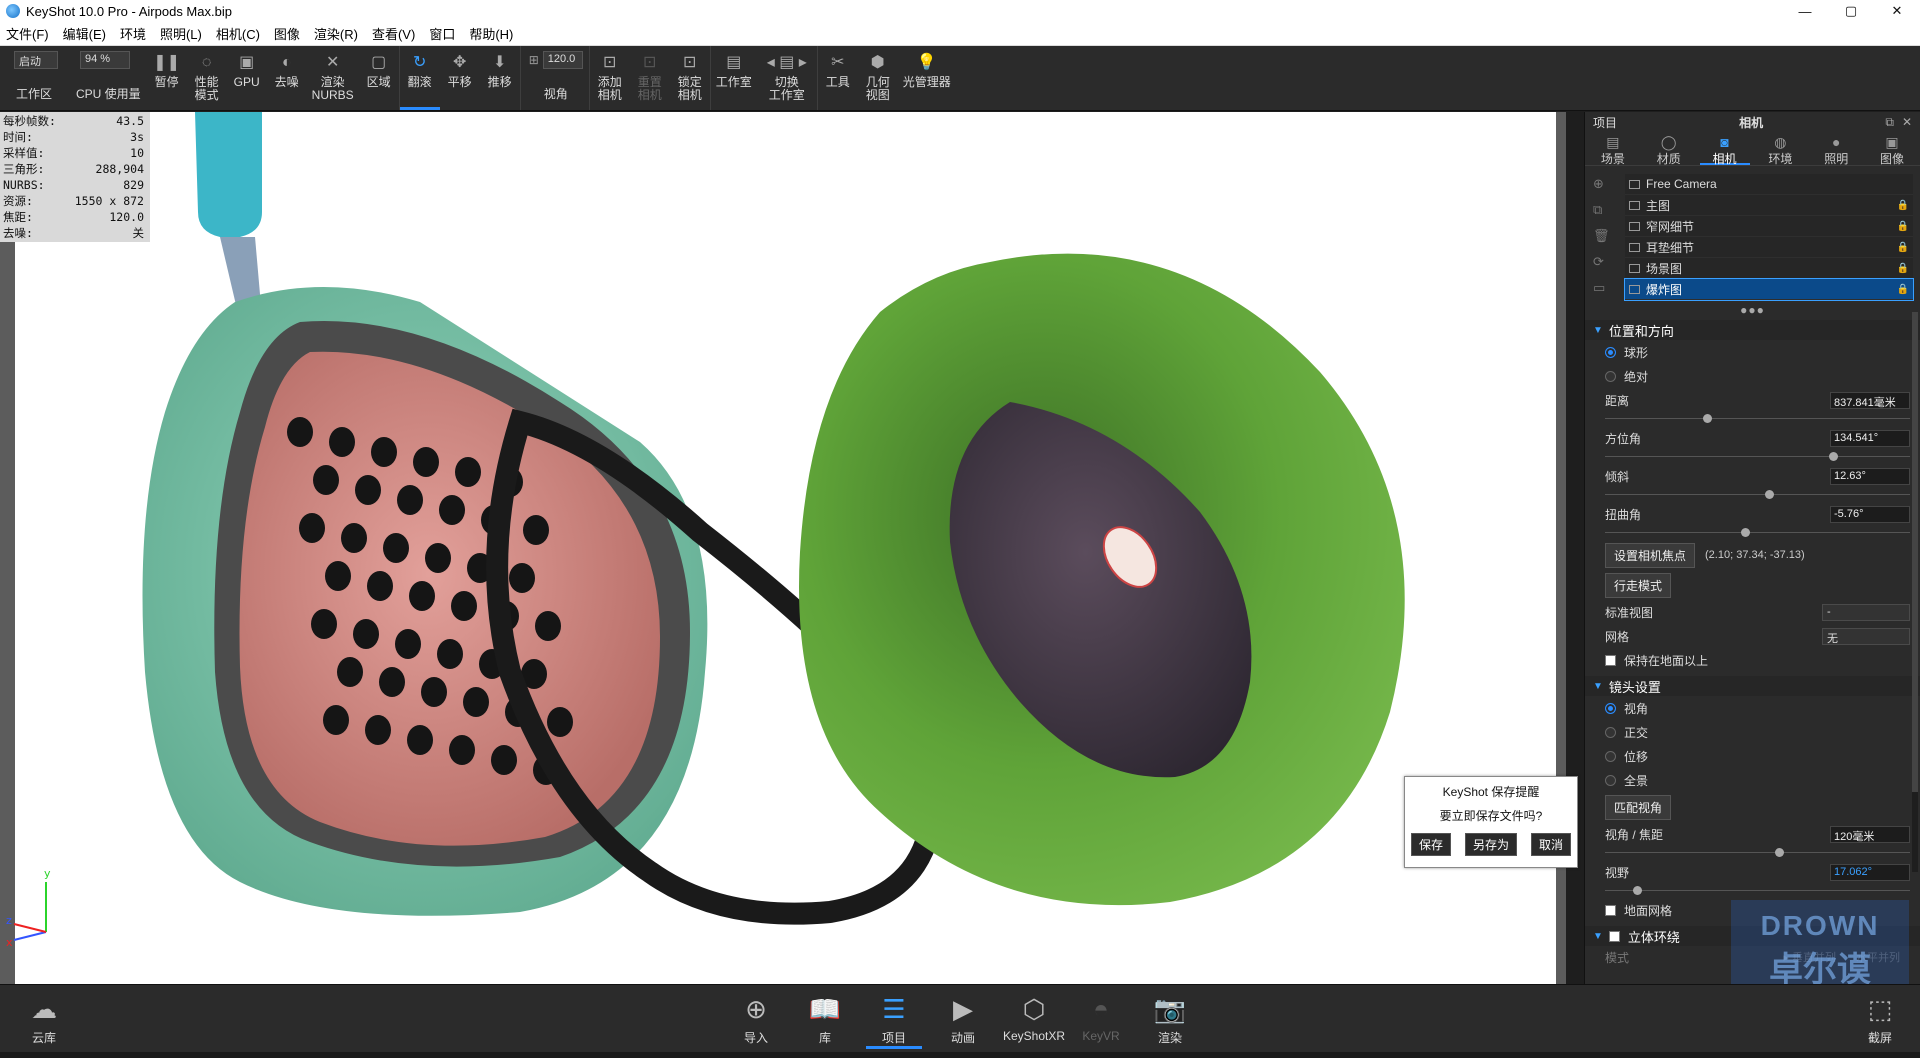 This screenshot has height=1058, width=1920. What do you see at coordinates (182, 33) in the screenshot?
I see `menu-lighting: 照明(L)` at bounding box center [182, 33].